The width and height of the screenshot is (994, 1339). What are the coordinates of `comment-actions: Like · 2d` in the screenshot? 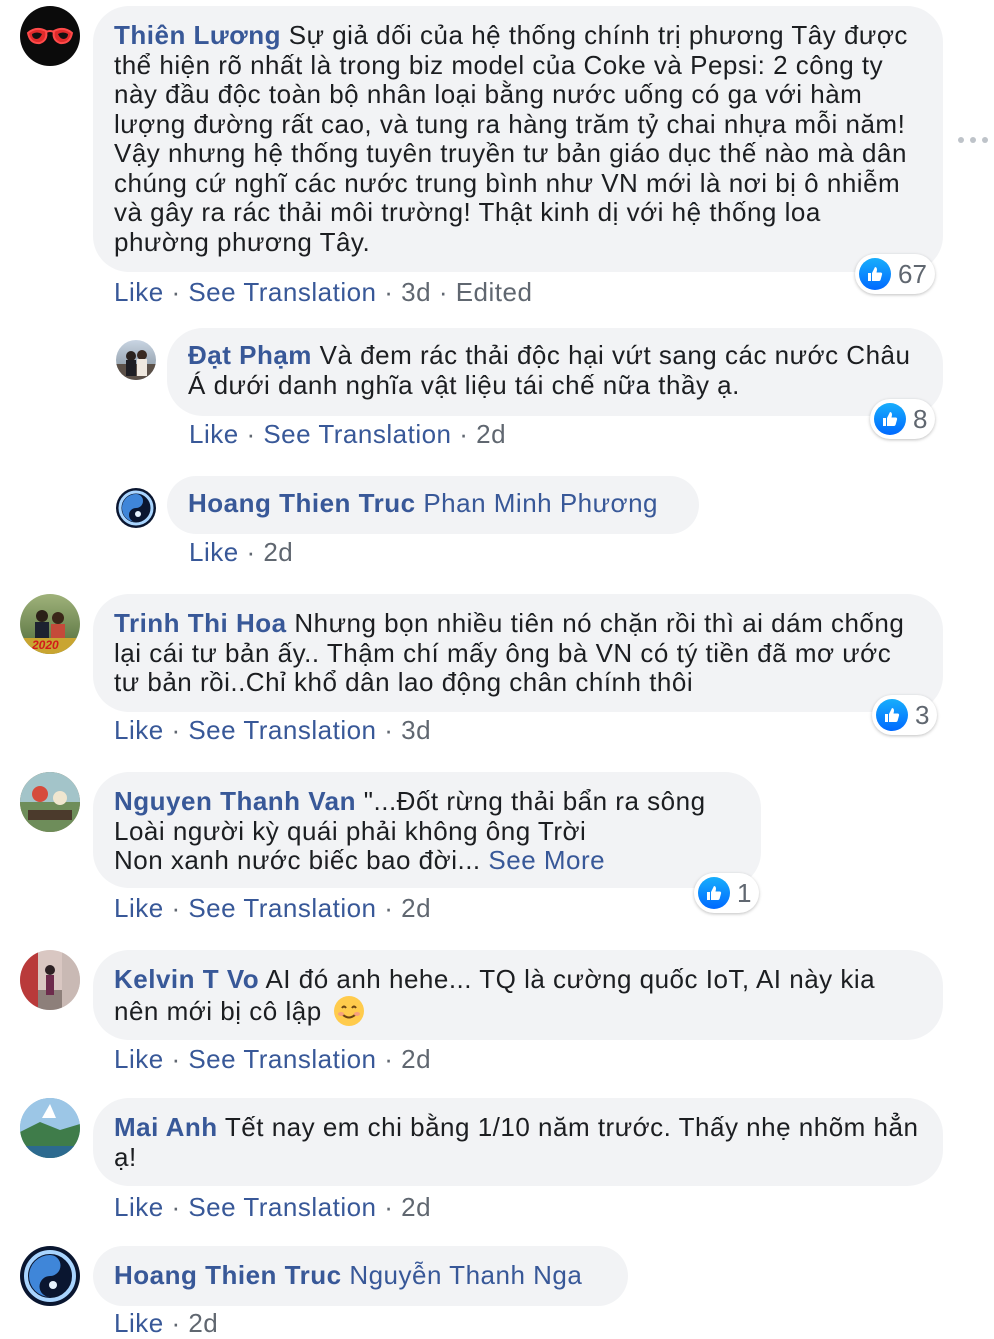 It's located at (166, 1323).